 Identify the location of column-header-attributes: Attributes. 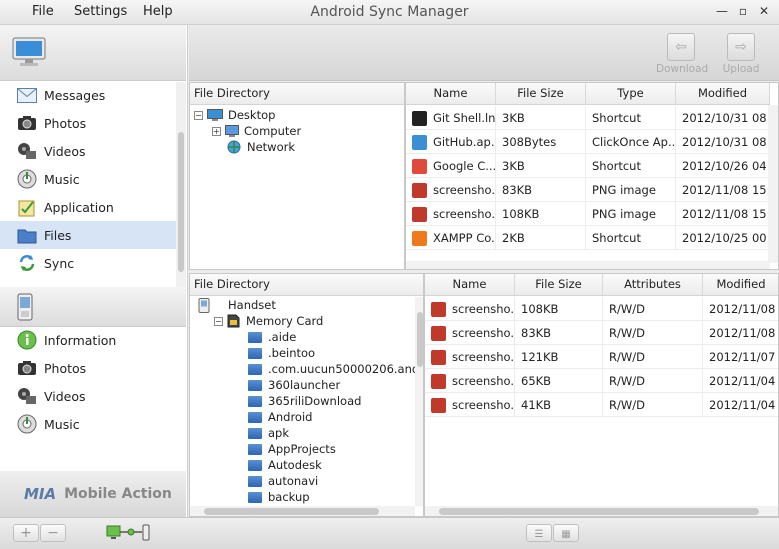
(653, 285).